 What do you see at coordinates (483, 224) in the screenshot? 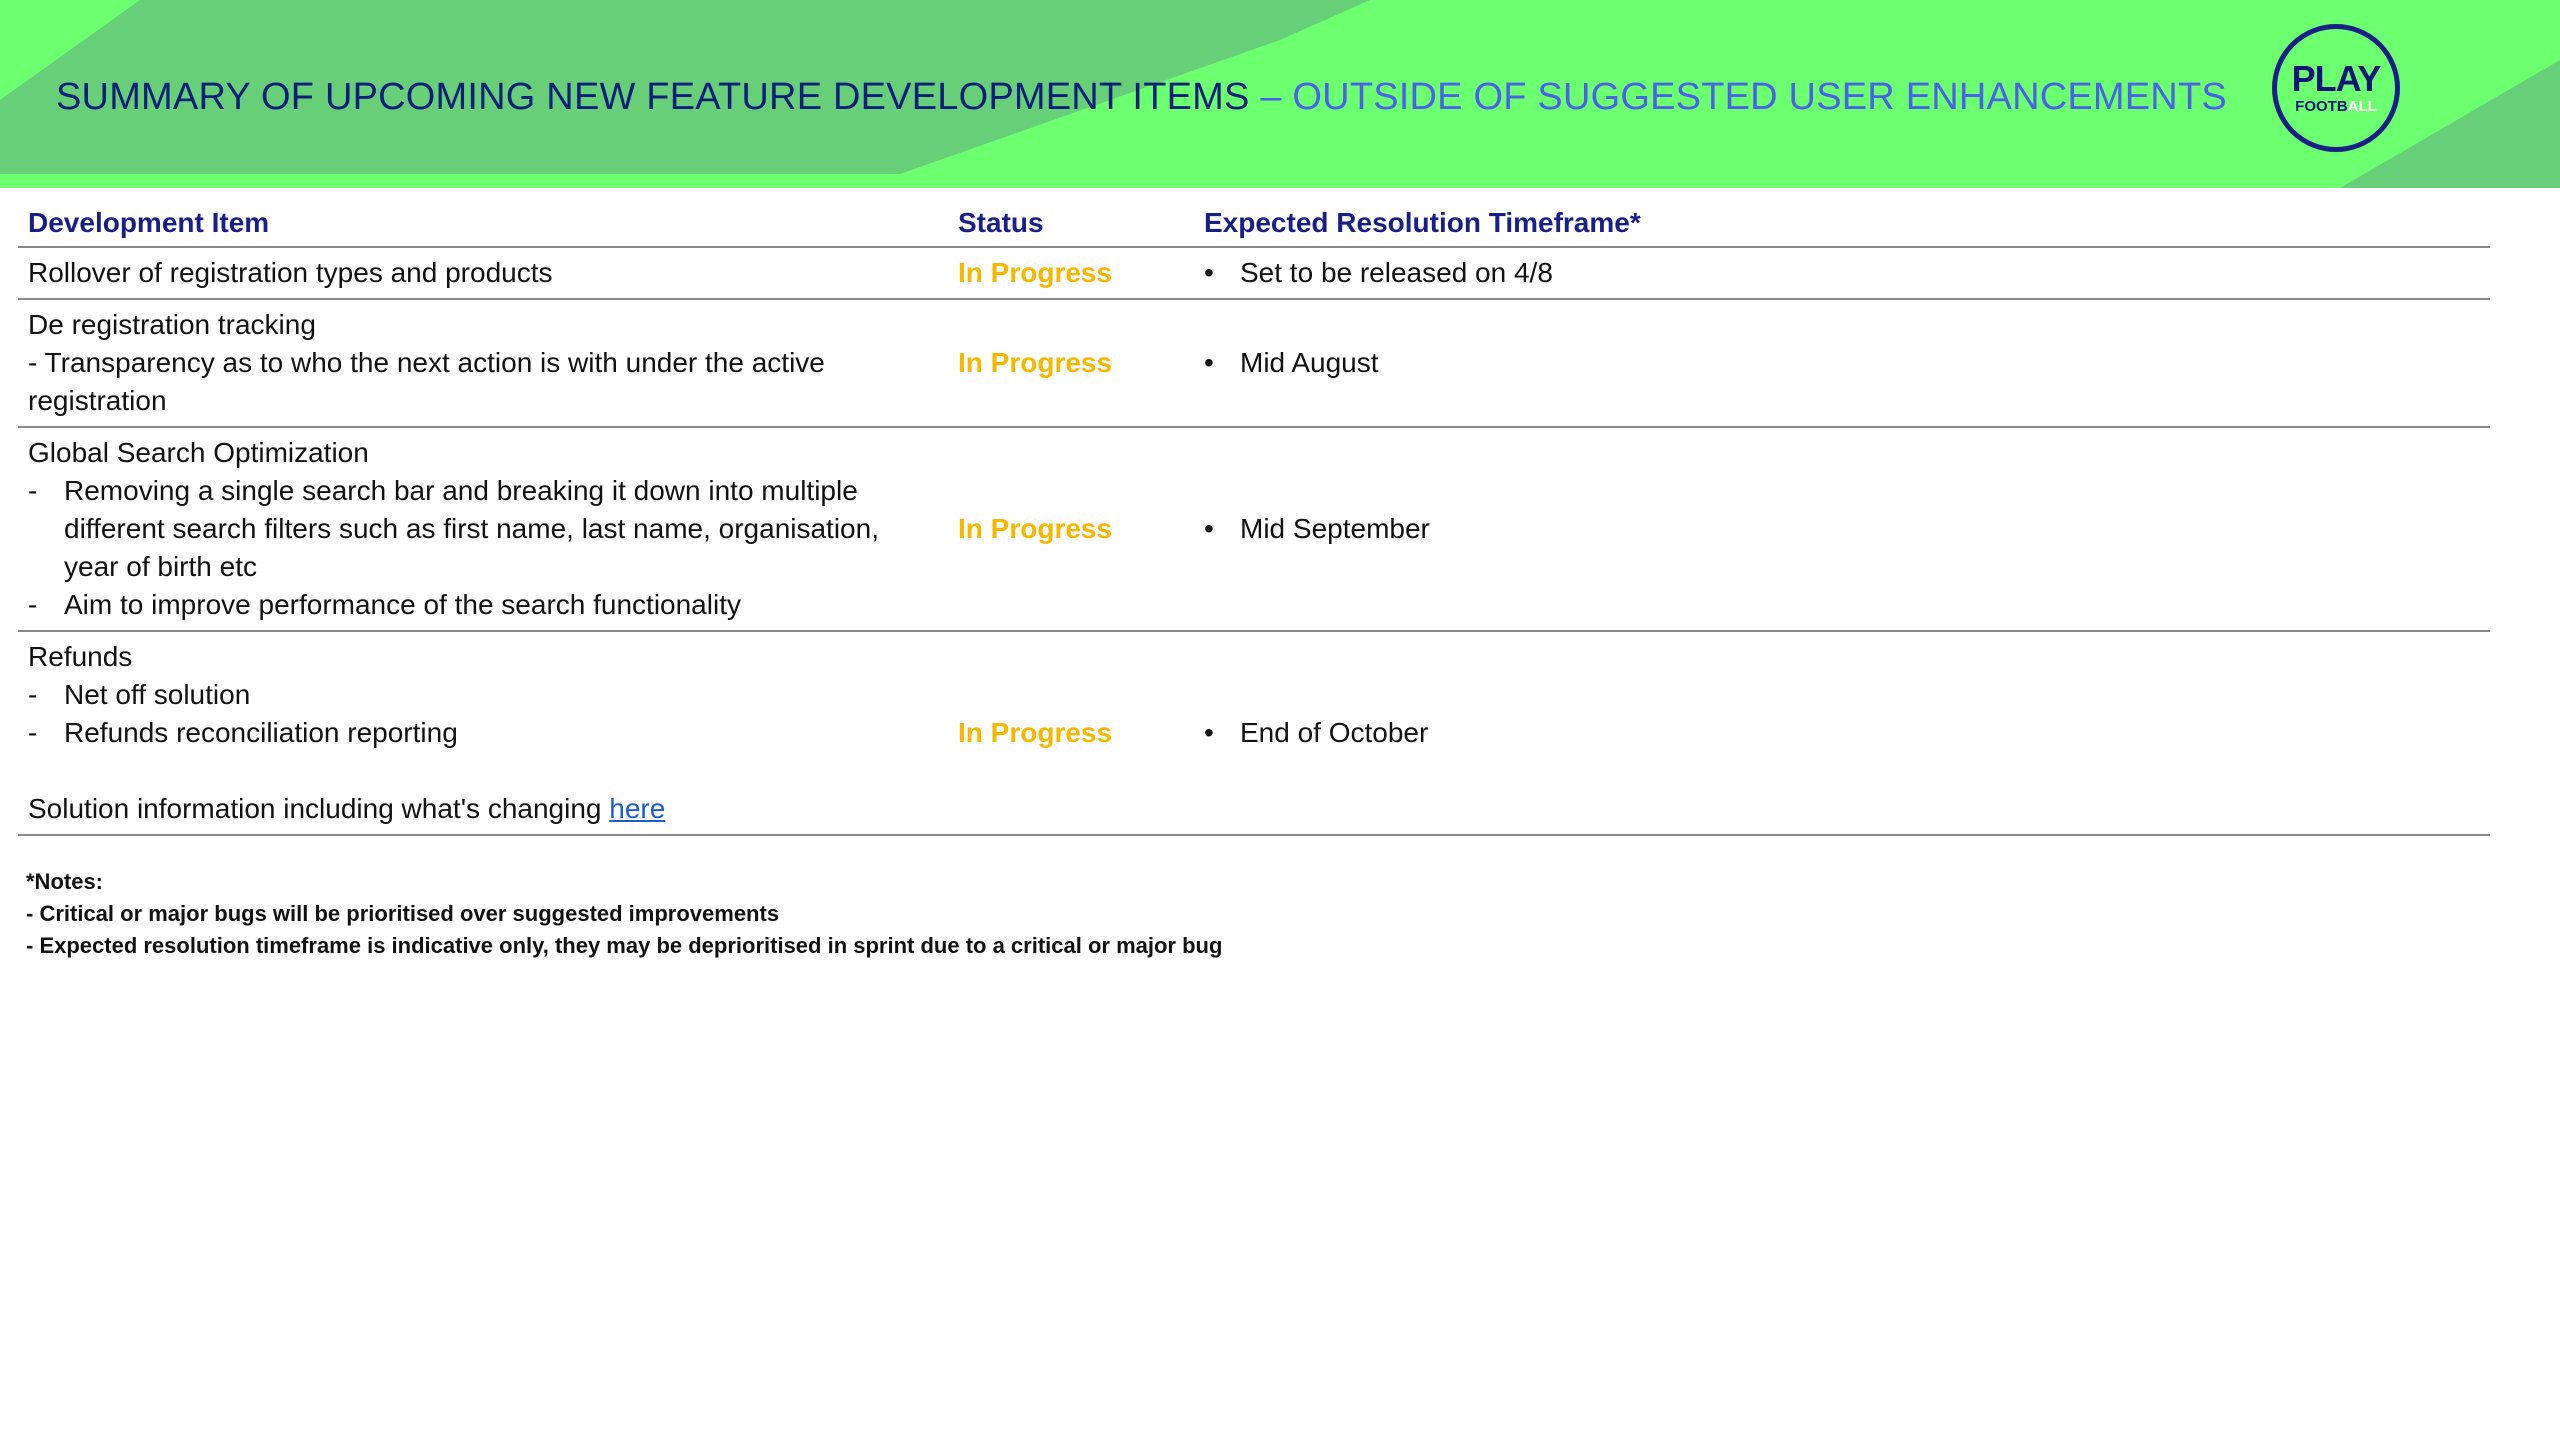
I see `column-header-item: Development Item` at bounding box center [483, 224].